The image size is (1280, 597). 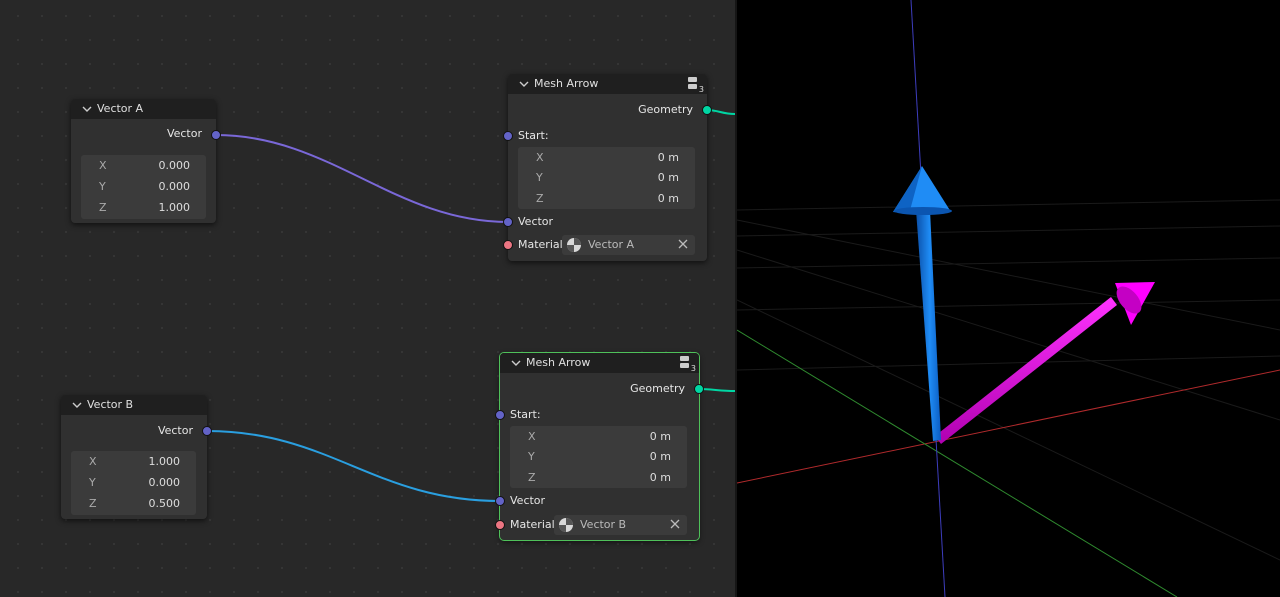 What do you see at coordinates (362, 178) in the screenshot?
I see `link-vector-a` at bounding box center [362, 178].